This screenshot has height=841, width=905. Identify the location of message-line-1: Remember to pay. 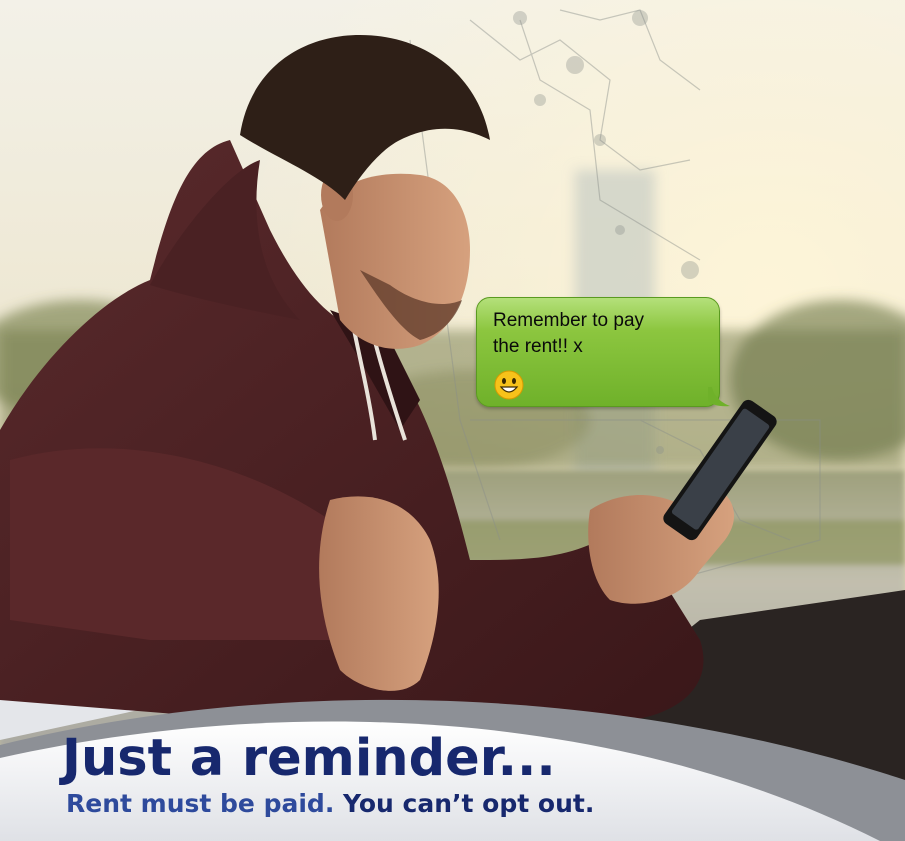
(569, 320).